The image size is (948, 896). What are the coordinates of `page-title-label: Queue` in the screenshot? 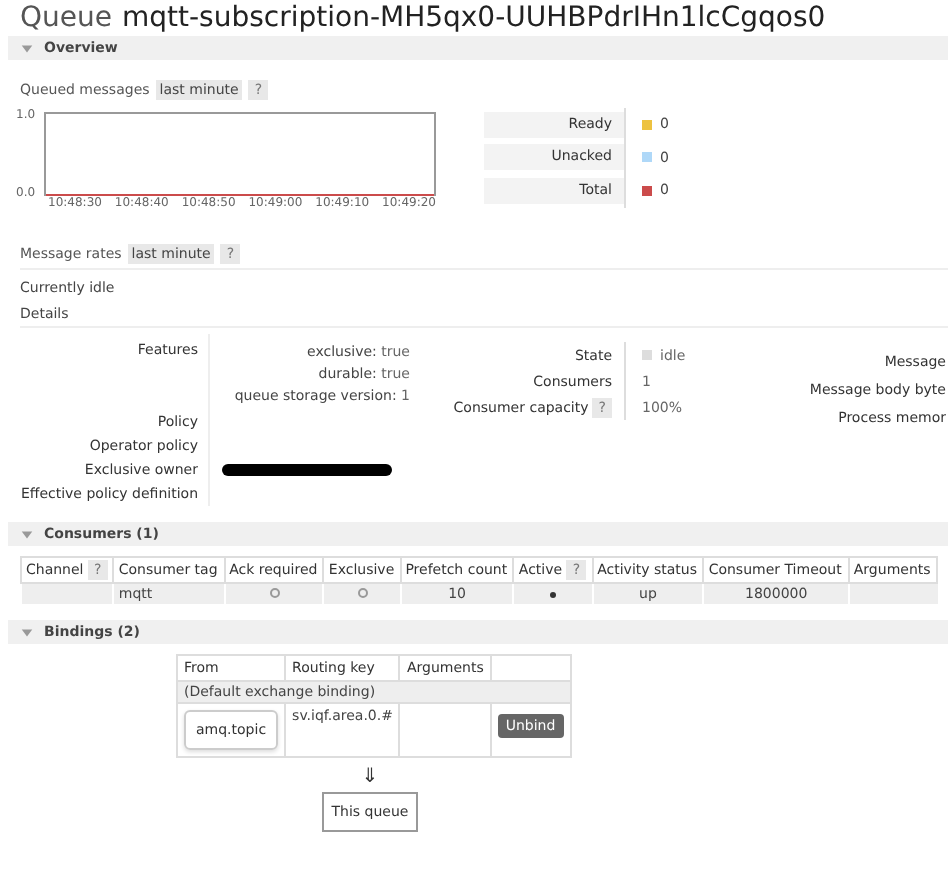 It's located at (66, 18).